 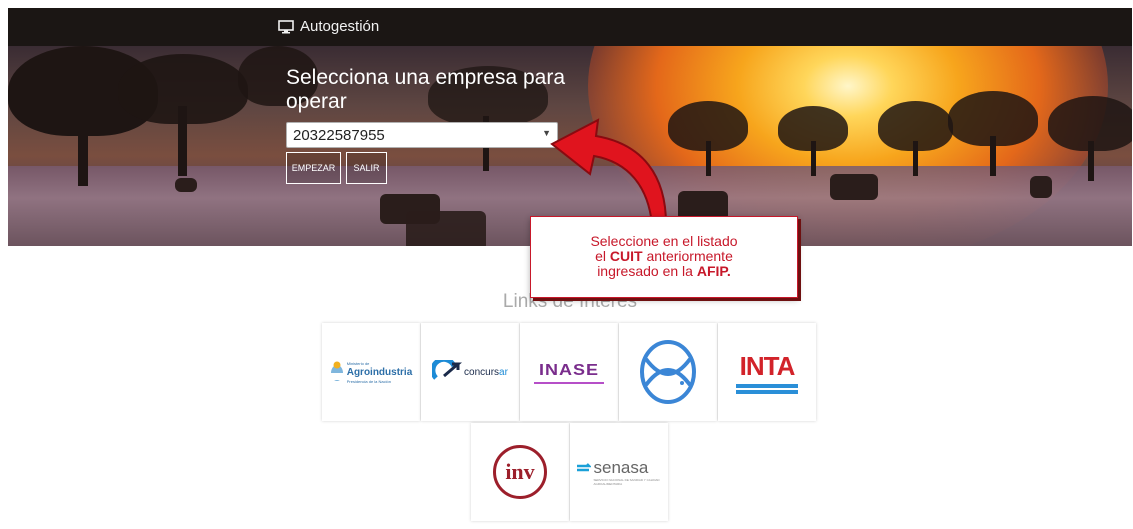 I want to click on top-bar: Autogestión, so click(x=570, y=27).